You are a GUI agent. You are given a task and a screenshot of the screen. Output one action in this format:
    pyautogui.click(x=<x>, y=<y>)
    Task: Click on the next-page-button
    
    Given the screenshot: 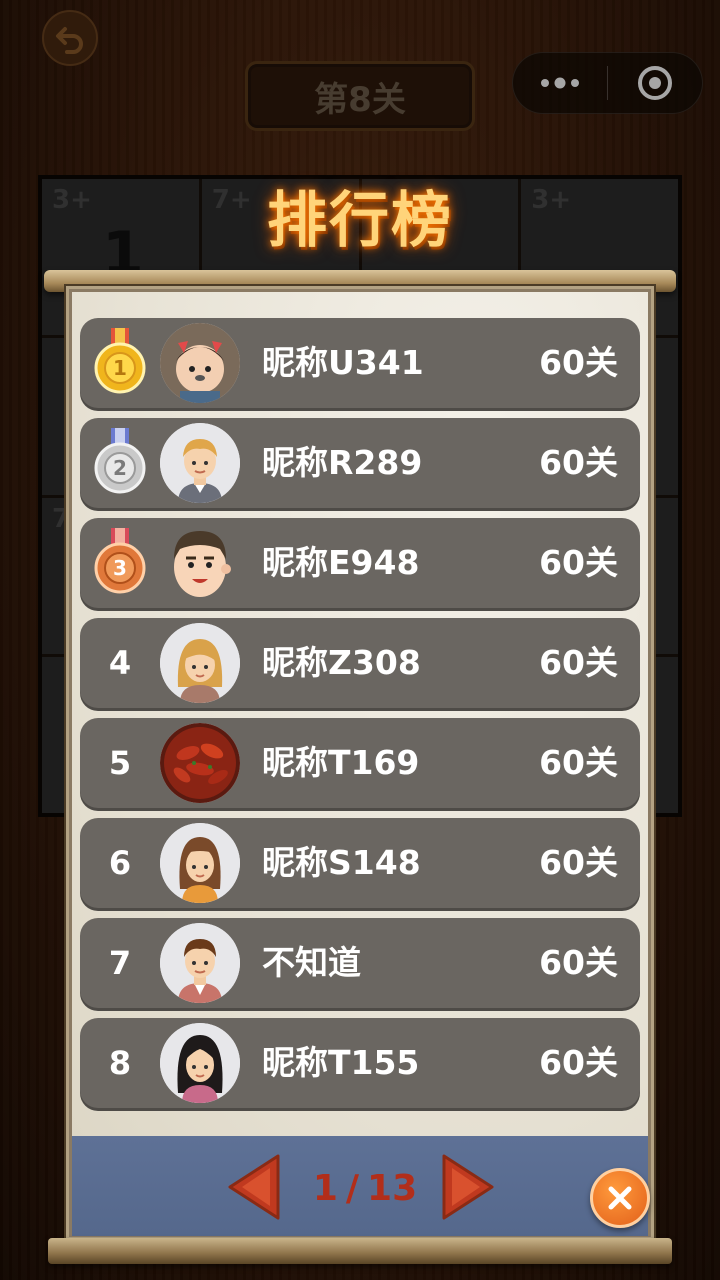 What is the action you would take?
    pyautogui.click(x=468, y=1187)
    